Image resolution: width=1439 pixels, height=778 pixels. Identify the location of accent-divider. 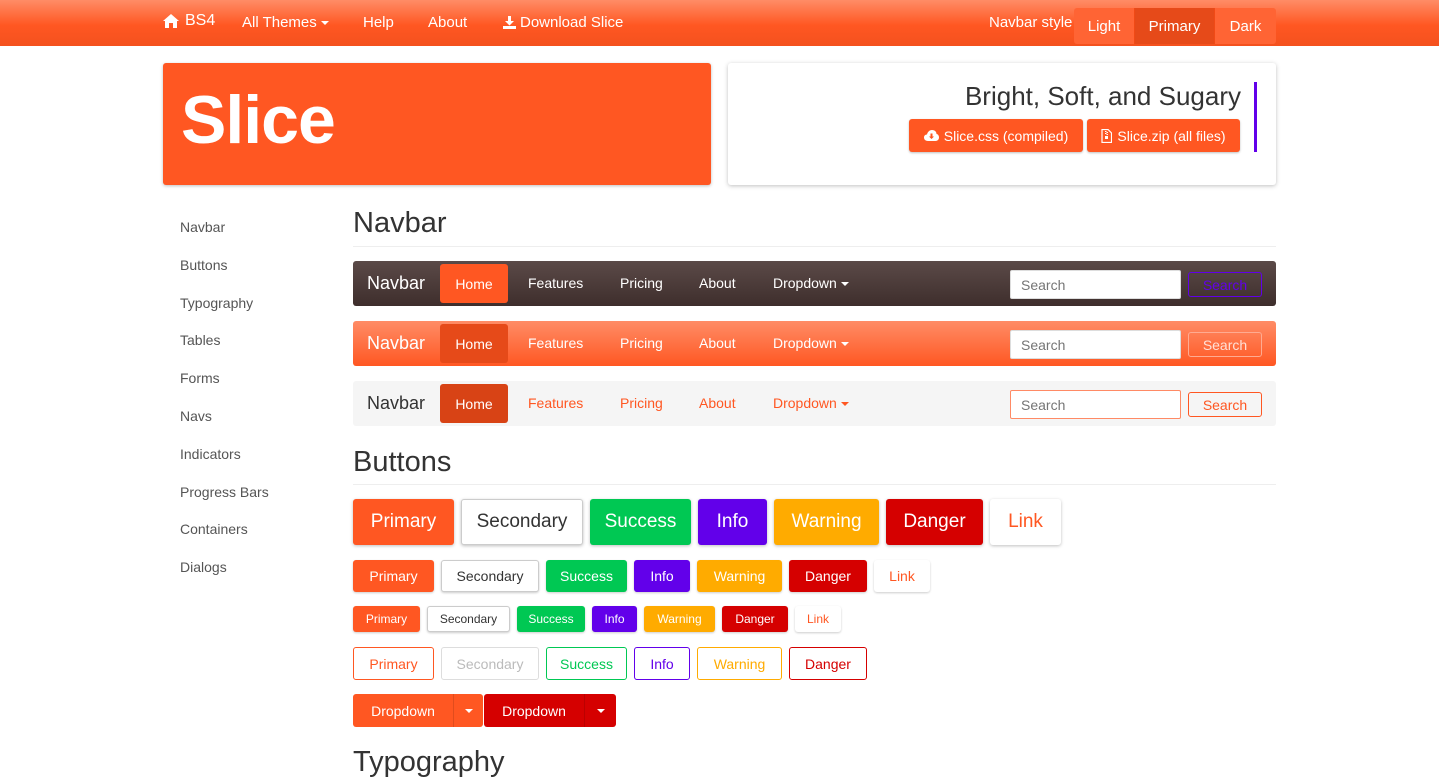
(1255, 117).